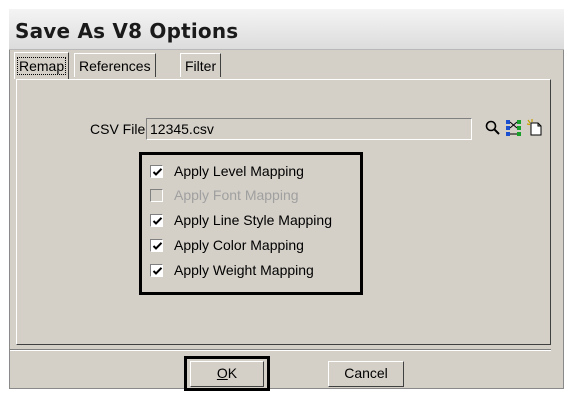 This screenshot has width=572, height=396. Describe the element at coordinates (309, 129) in the screenshot. I see `csv-file-field: 12345.csv` at that location.